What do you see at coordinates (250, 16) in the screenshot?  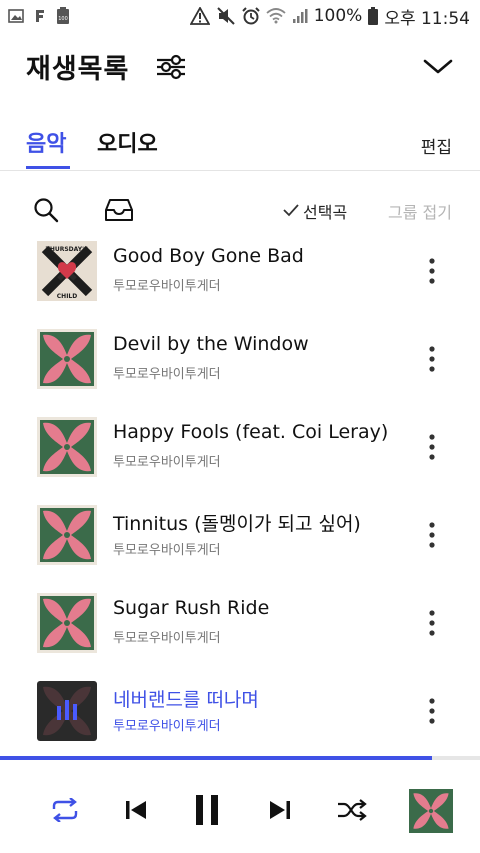 I see `alarm-icon` at bounding box center [250, 16].